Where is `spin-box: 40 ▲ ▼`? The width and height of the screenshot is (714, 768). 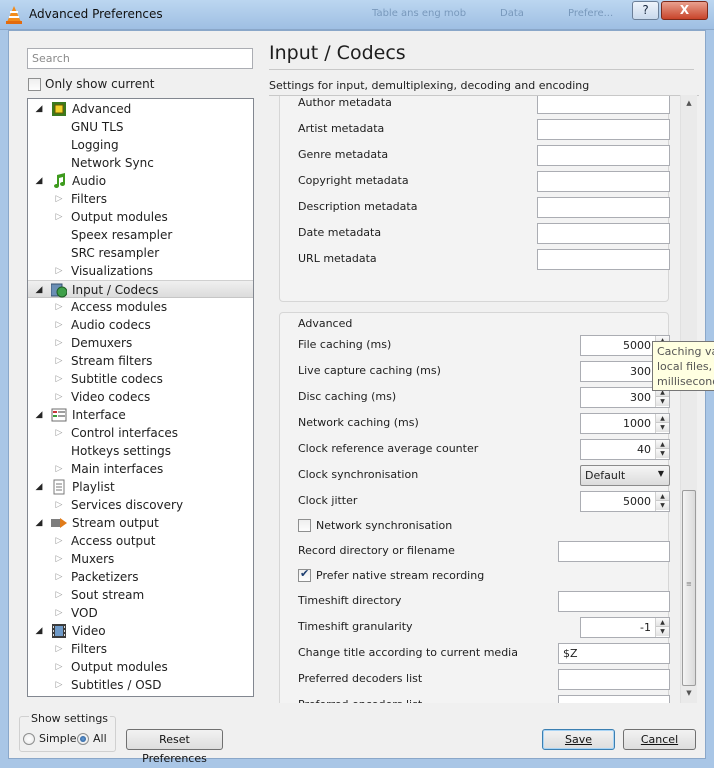
spin-box: 40 ▲ ▼ is located at coordinates (625, 449).